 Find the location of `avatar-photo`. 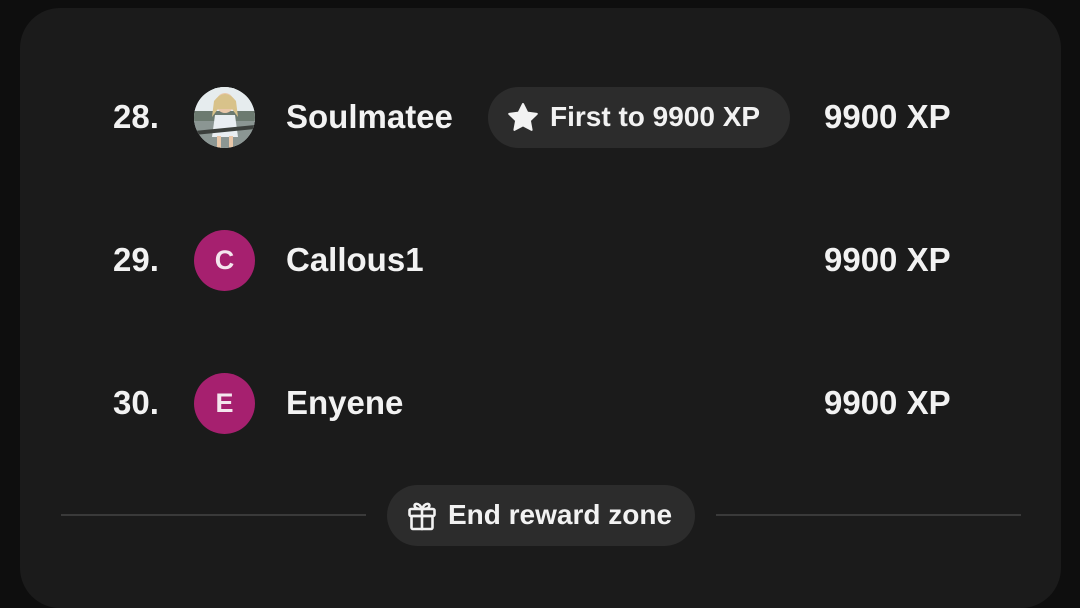

avatar-photo is located at coordinates (224, 117).